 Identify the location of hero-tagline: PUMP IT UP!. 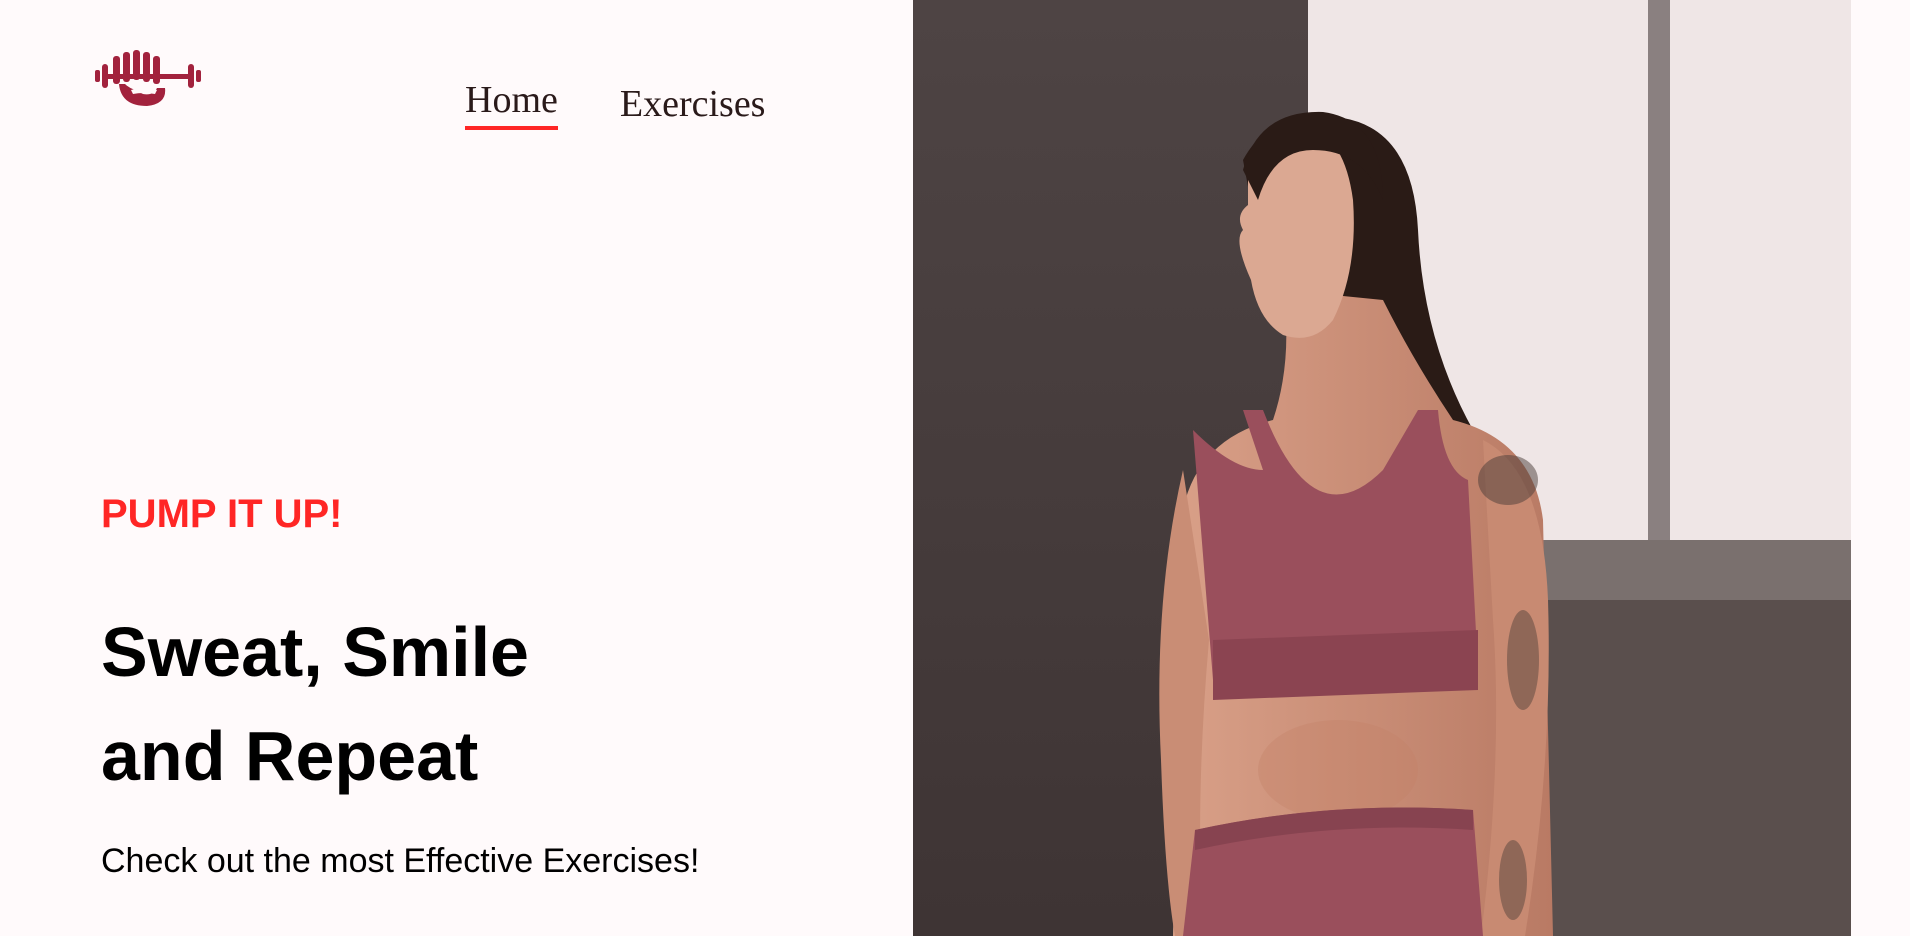
(222, 514).